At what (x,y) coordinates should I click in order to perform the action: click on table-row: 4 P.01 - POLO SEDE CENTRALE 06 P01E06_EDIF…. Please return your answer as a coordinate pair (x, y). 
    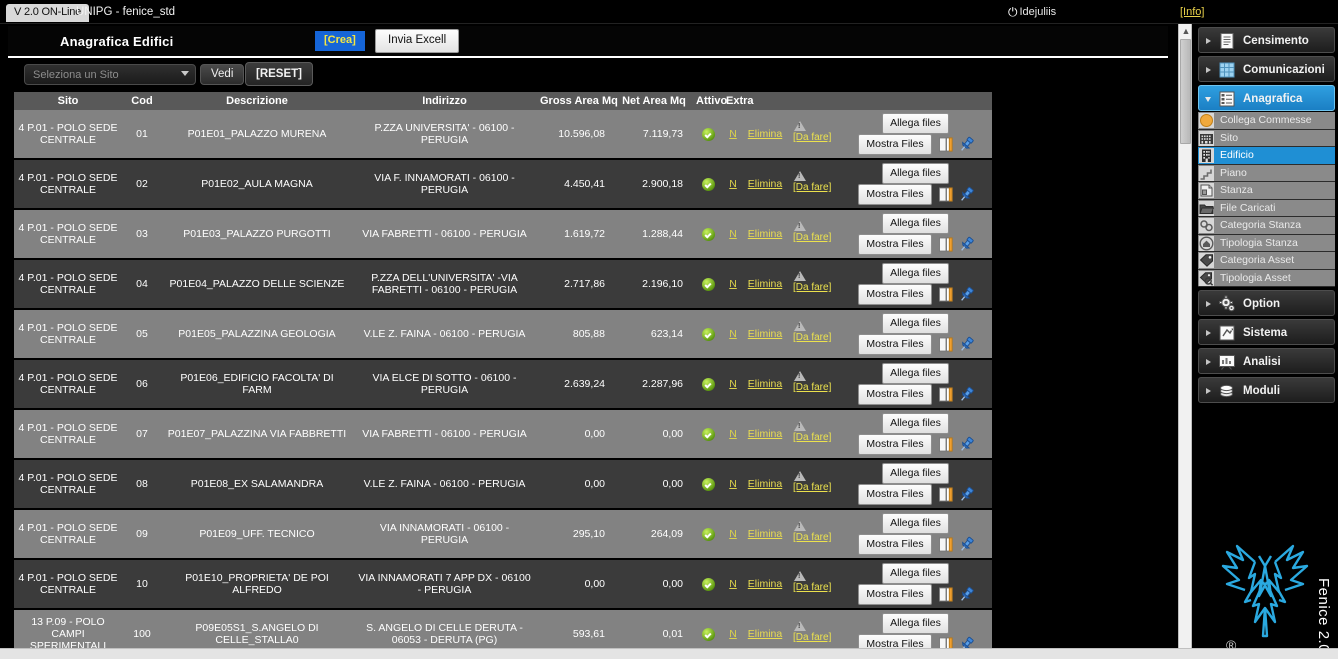
    Looking at the image, I should click on (503, 384).